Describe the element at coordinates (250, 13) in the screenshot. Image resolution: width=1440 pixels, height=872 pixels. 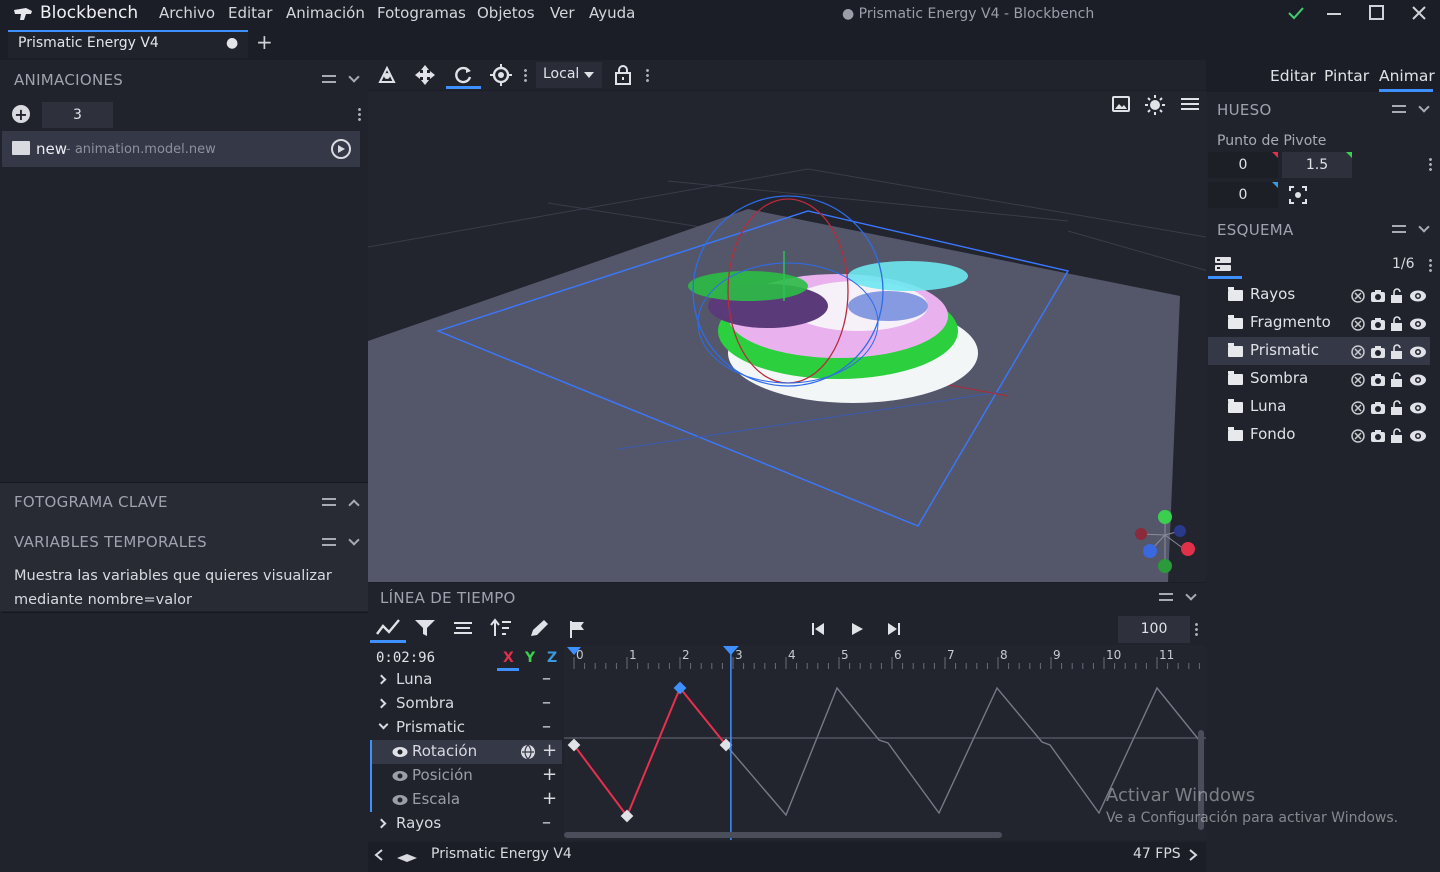
I see `menu-editar: Editar` at that location.